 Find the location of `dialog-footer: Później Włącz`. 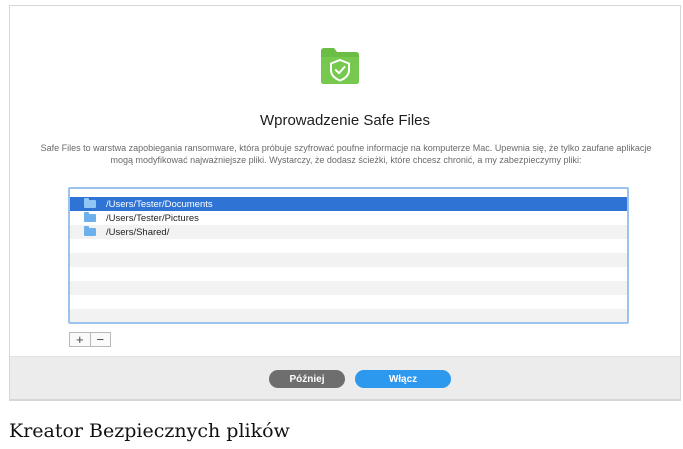

dialog-footer: Później Włącz is located at coordinates (345, 377).